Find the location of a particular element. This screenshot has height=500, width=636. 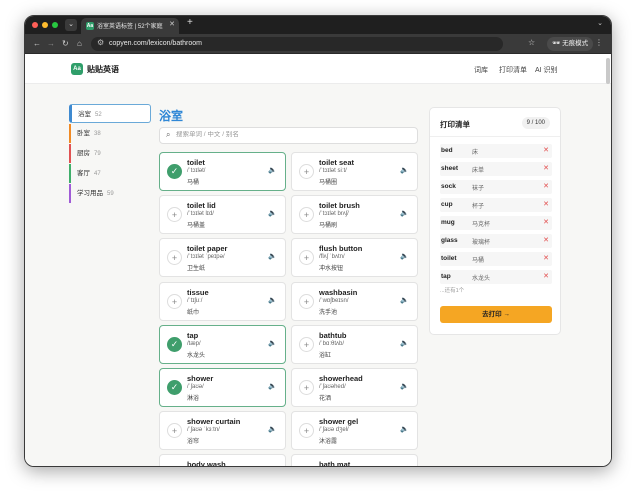

bookmark-star-icon: ☆ is located at coordinates (531, 42).